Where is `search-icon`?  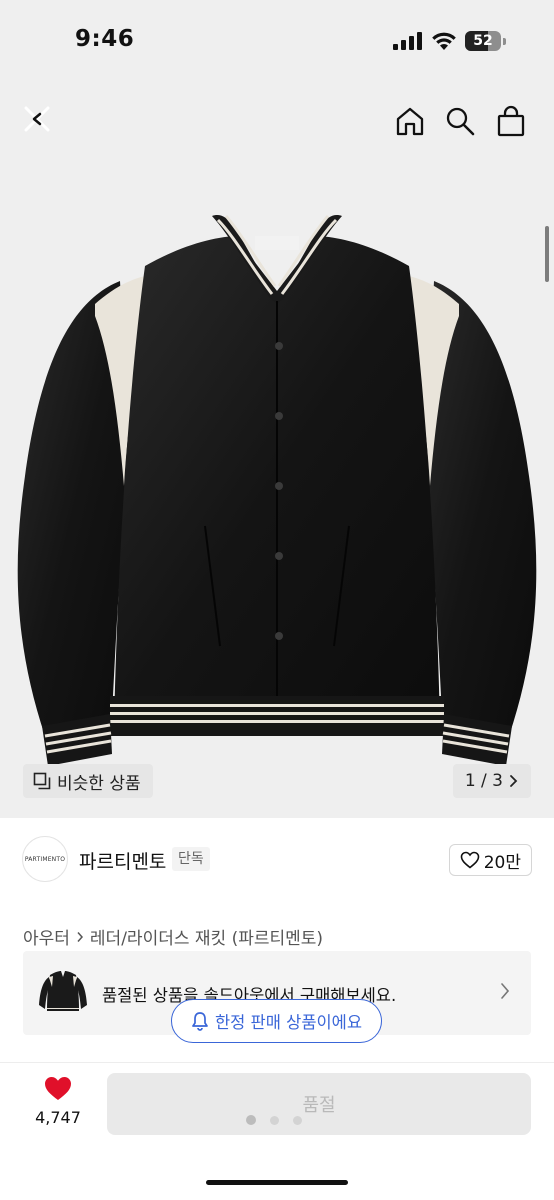
search-icon is located at coordinates (460, 121).